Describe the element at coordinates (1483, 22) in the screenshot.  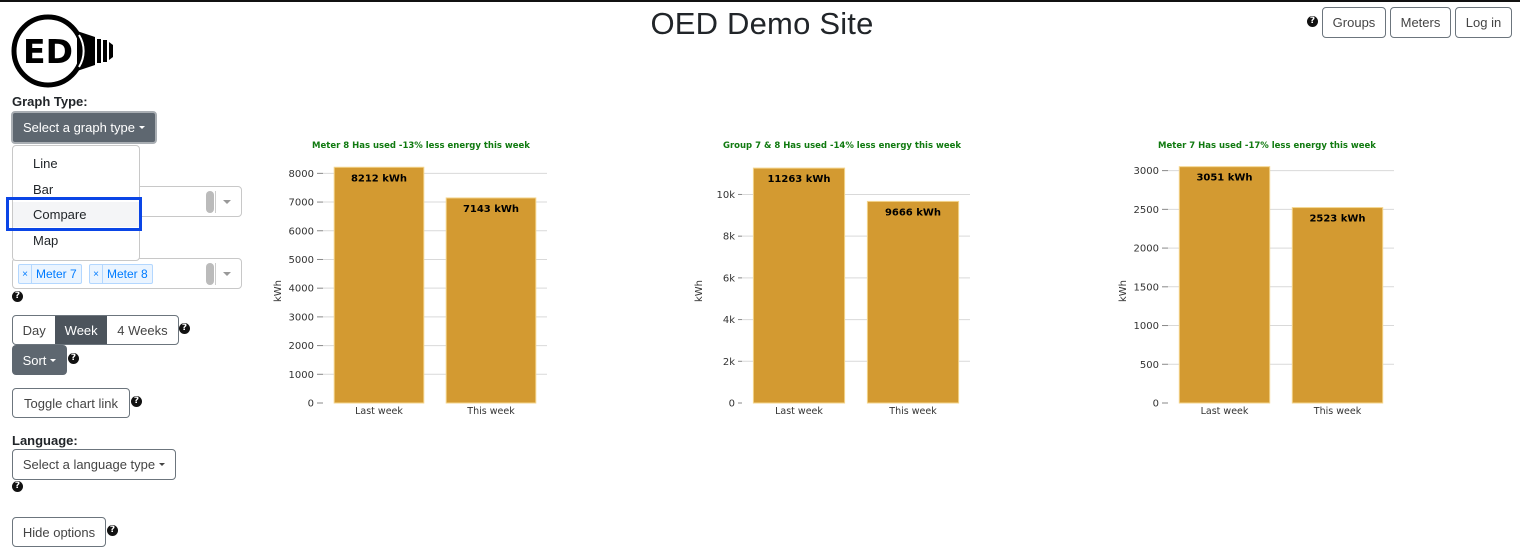
I see `login-button: Log in` at that location.